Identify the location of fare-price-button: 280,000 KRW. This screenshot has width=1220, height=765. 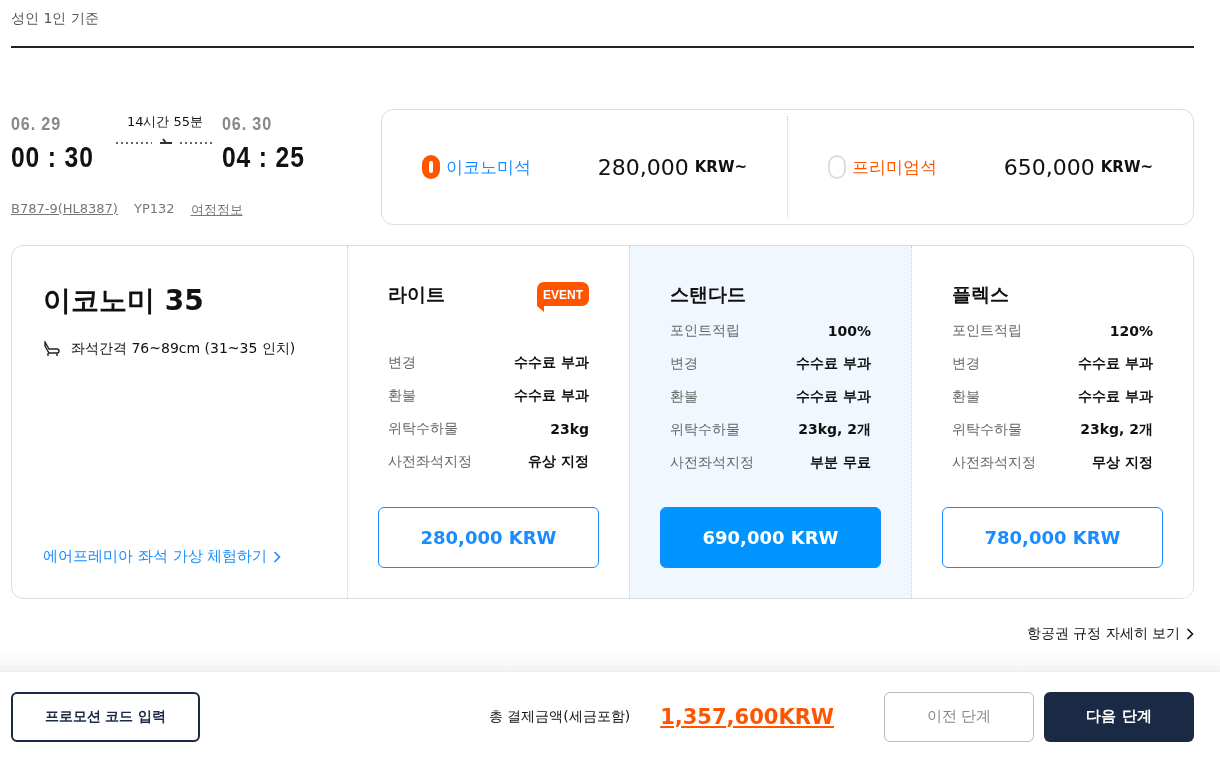
(488, 537).